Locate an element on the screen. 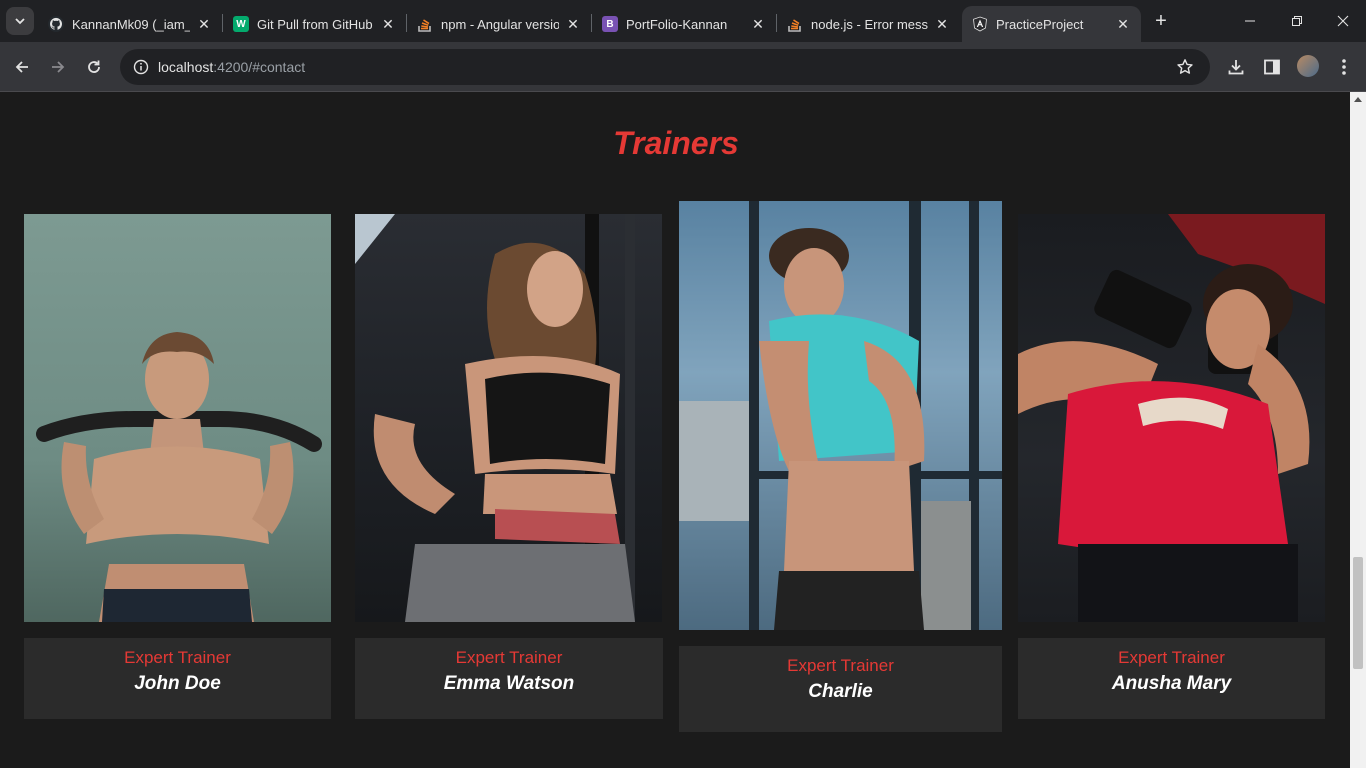  tab-title: npm - Angular version is located at coordinates (500, 24).